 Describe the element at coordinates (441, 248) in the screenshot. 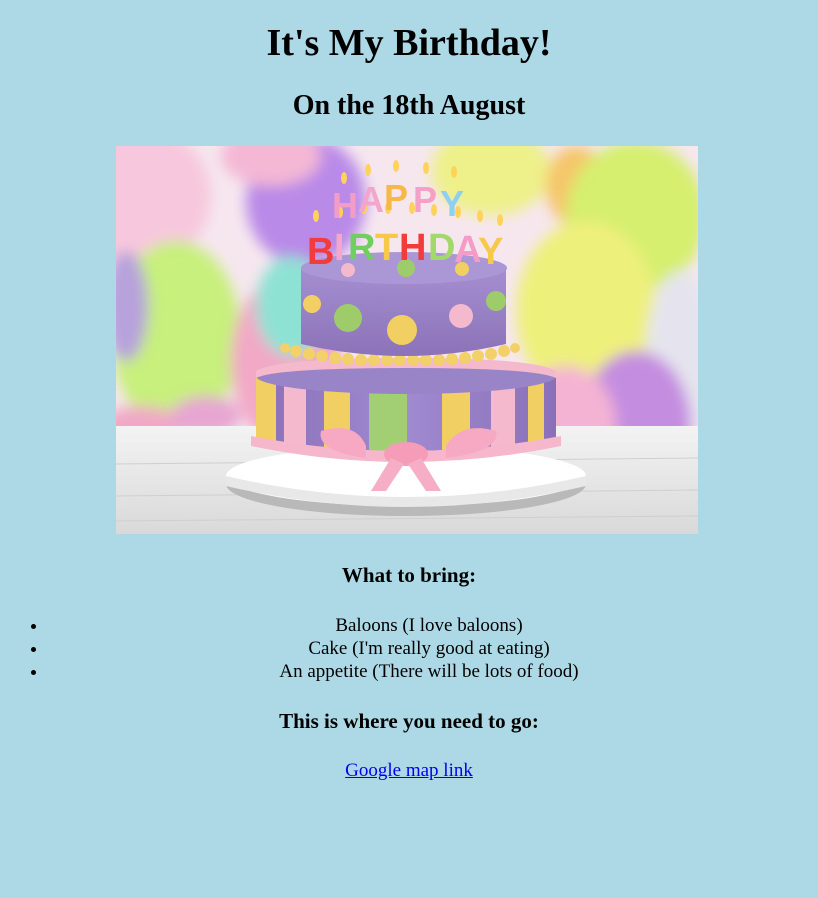

I see `svg-text: D` at that location.